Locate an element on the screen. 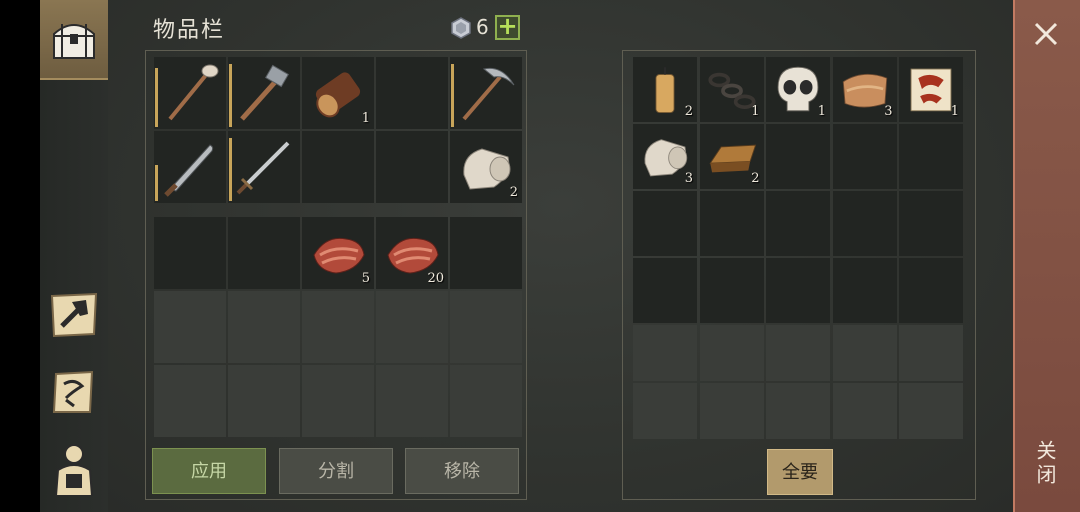 The image size is (1080, 512). take-all-button: 全要 is located at coordinates (800, 472).